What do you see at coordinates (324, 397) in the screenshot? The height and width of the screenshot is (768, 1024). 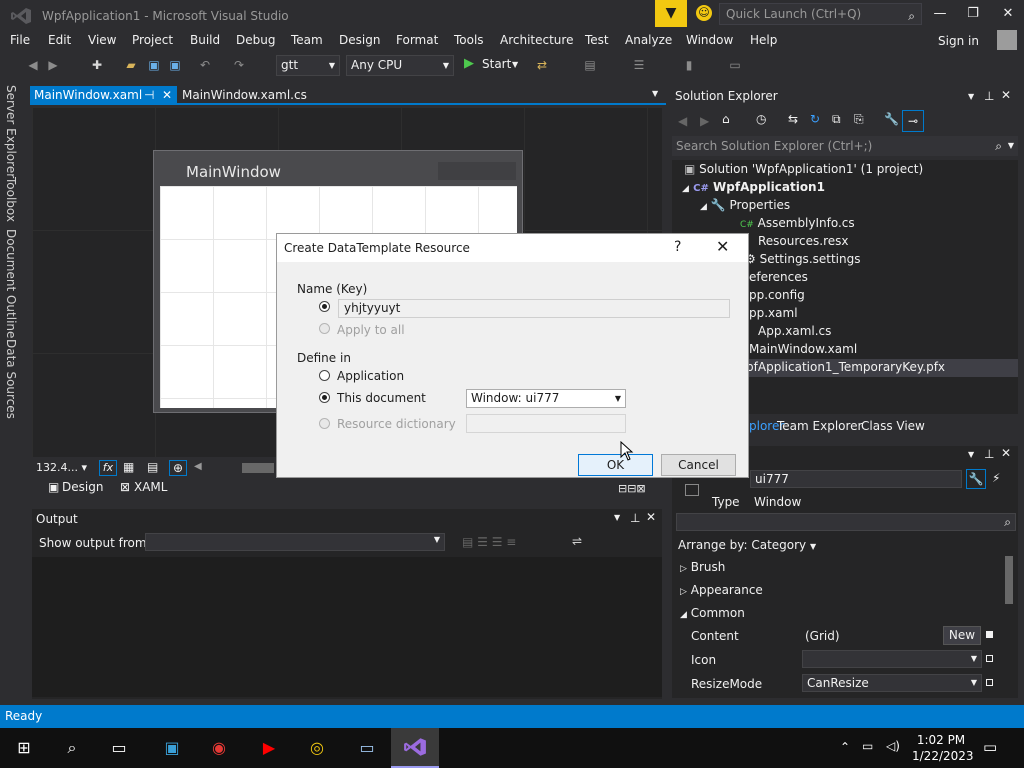 I see `this-document-radio` at bounding box center [324, 397].